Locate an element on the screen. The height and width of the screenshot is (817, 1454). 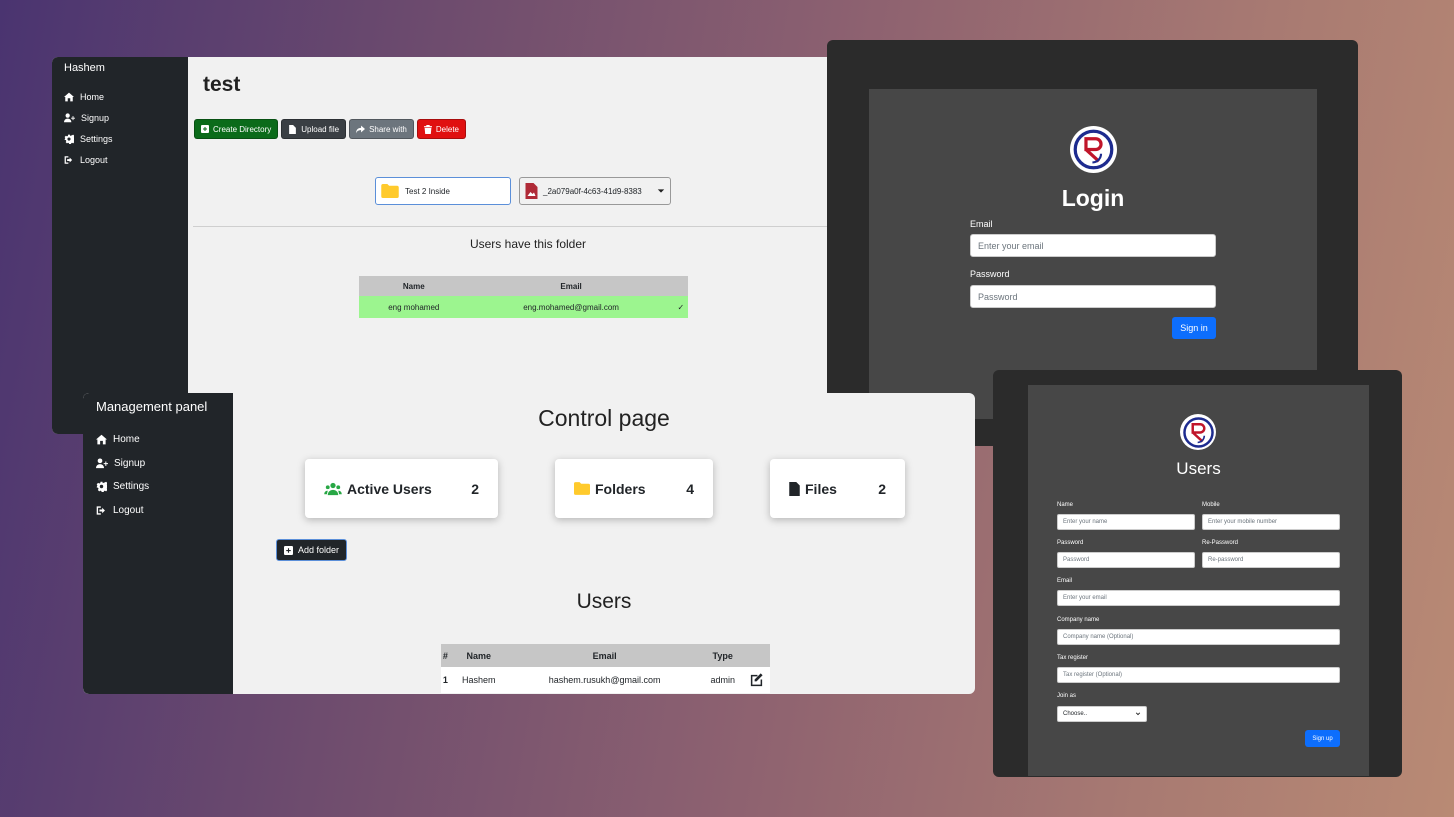
password-label: Password is located at coordinates (1070, 543).